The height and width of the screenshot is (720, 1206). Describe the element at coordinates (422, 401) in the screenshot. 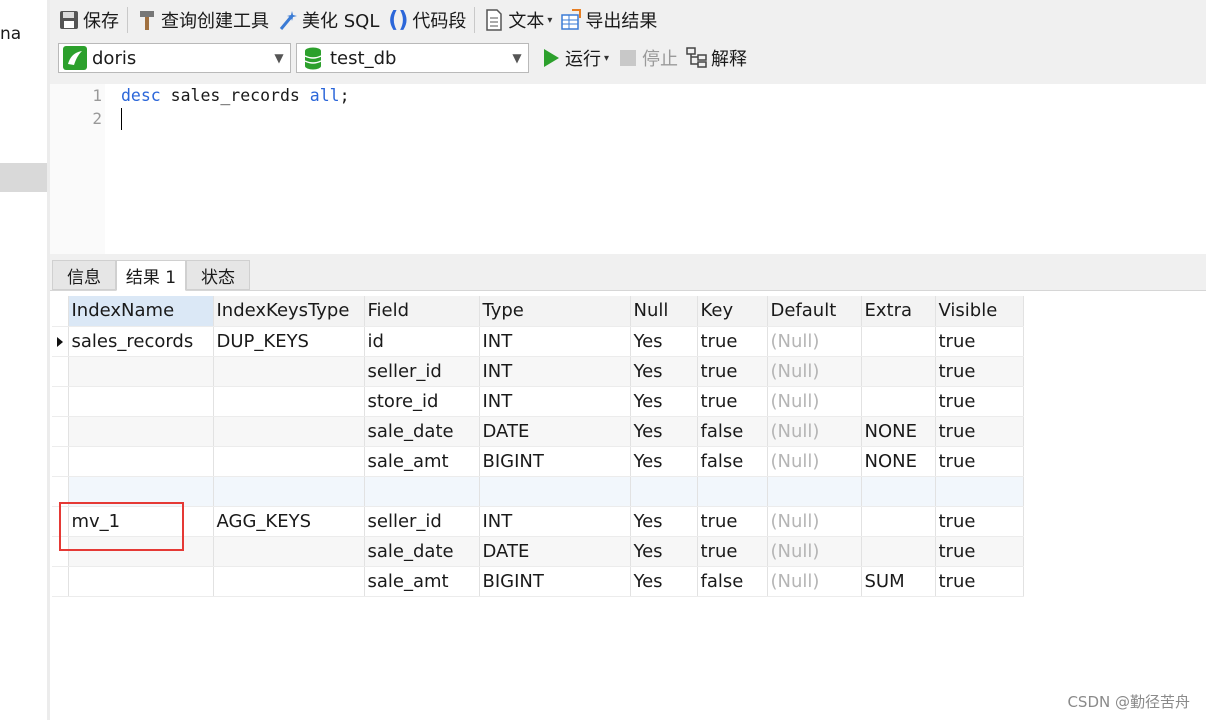

I see `table-cell: store_id` at that location.